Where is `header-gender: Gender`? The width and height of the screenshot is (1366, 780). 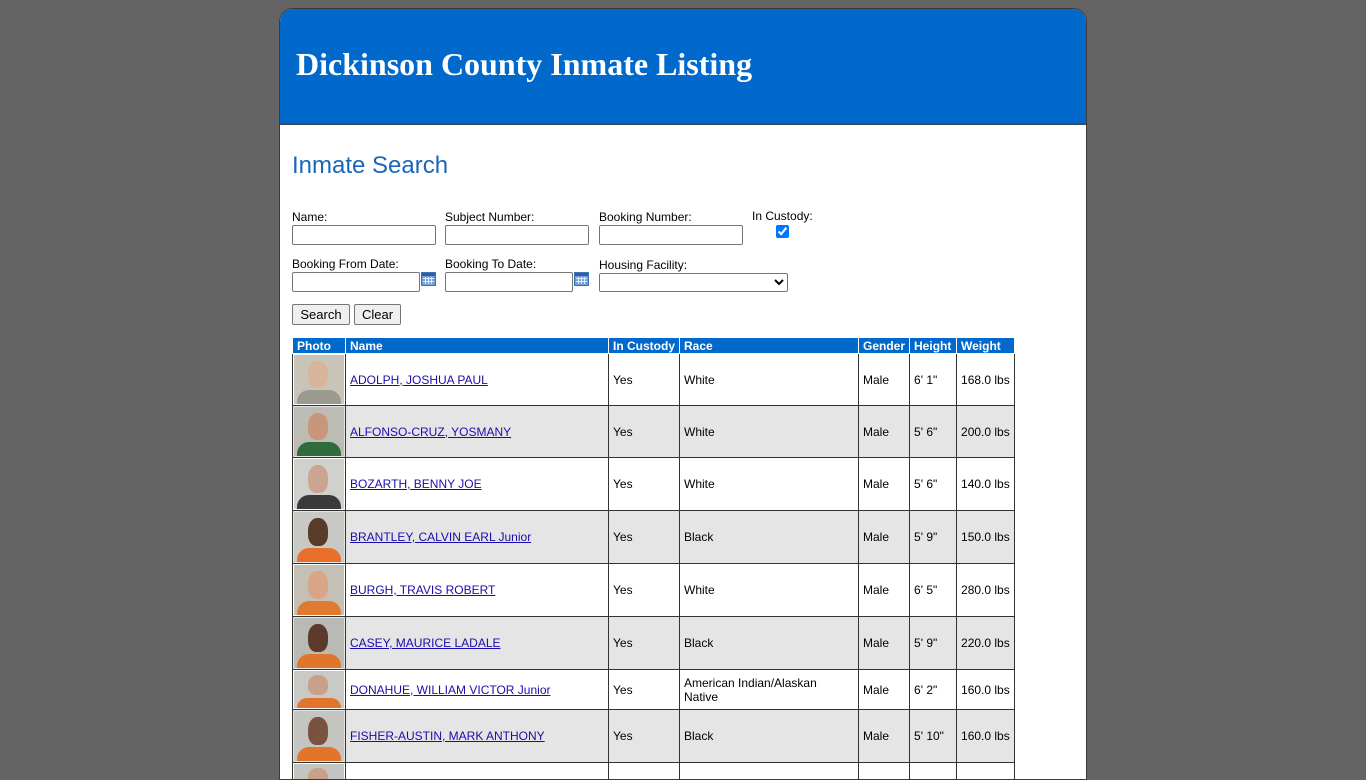 header-gender: Gender is located at coordinates (884, 346).